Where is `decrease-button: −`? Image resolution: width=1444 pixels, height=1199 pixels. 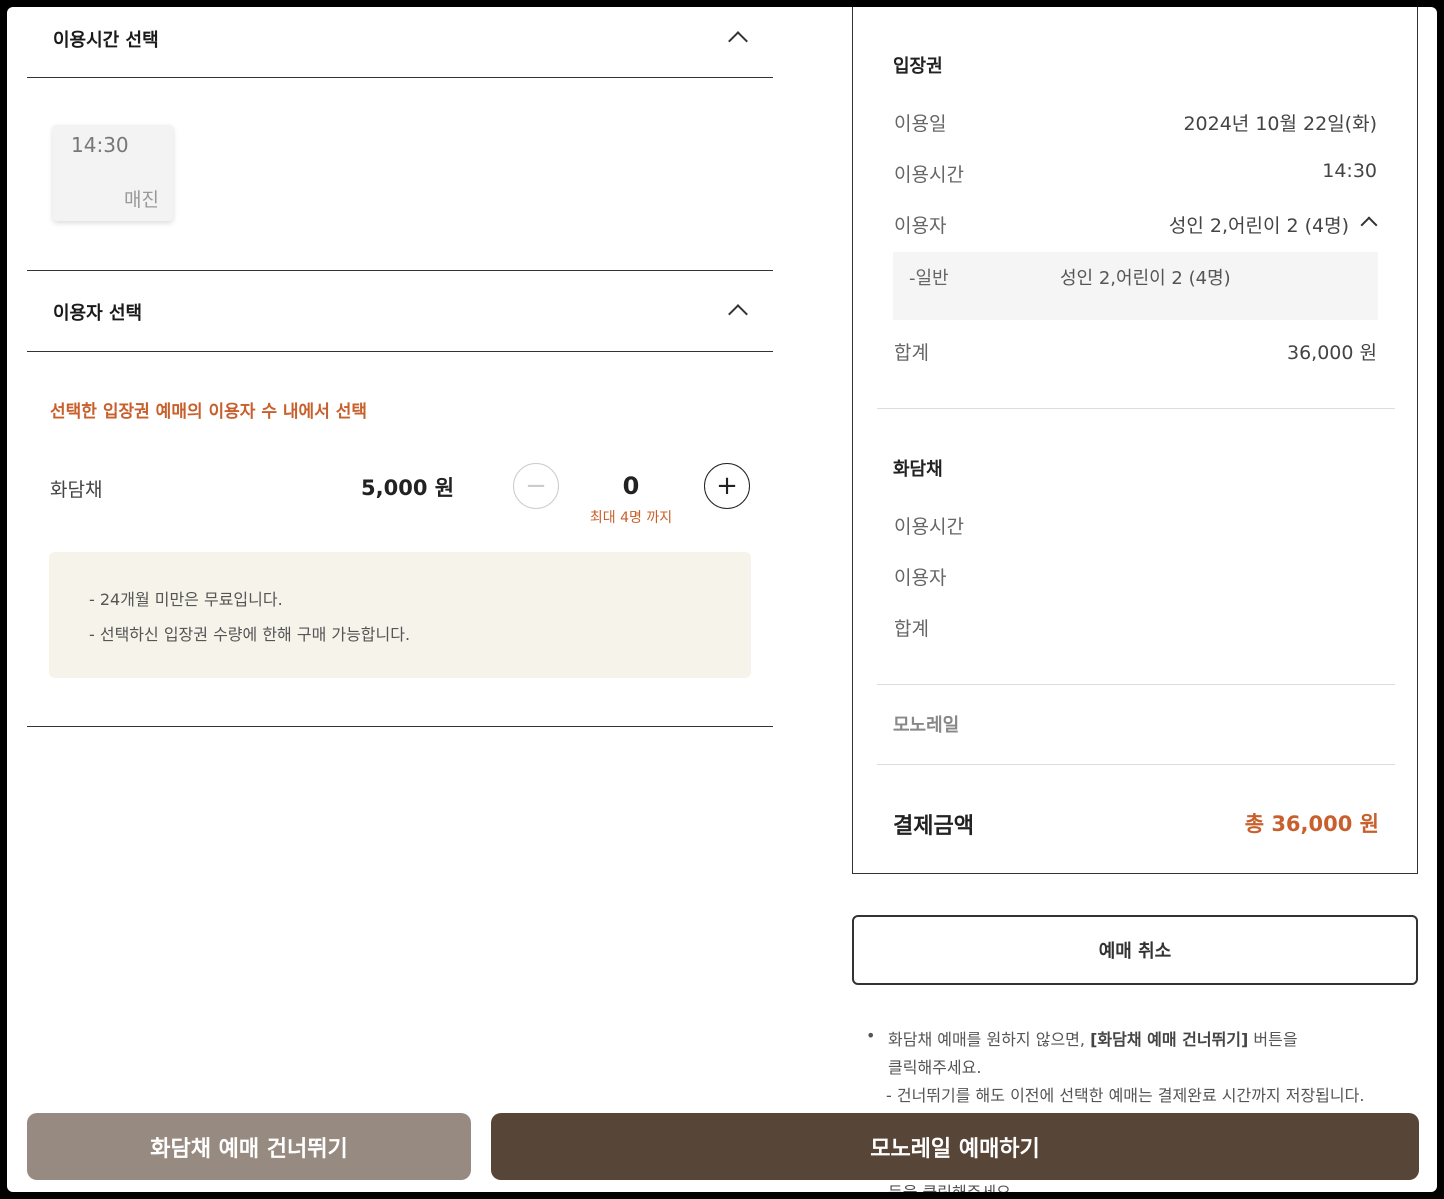
decrease-button: − is located at coordinates (536, 486).